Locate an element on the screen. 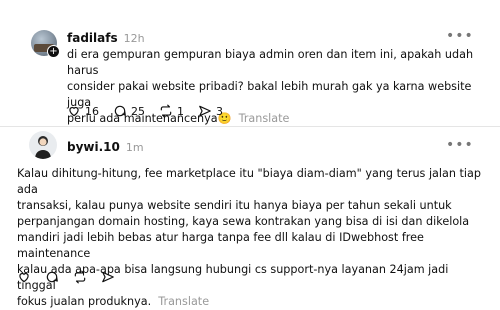  repost-count: 1 is located at coordinates (180, 111).